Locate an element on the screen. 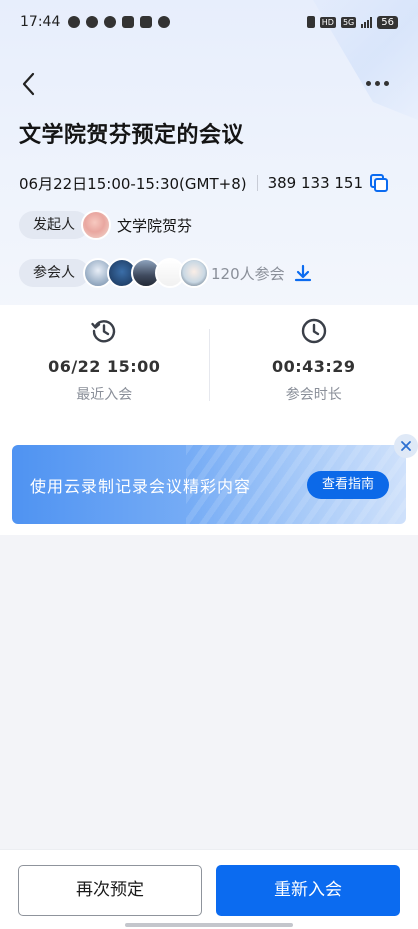 The height and width of the screenshot is (929, 418). wechat-icon is located at coordinates (110, 22).